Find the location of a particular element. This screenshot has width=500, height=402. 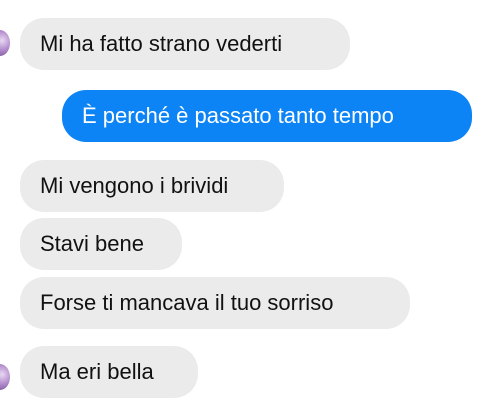

message-bubble-outgoing: È perché è passato tanto tempo is located at coordinates (267, 116).